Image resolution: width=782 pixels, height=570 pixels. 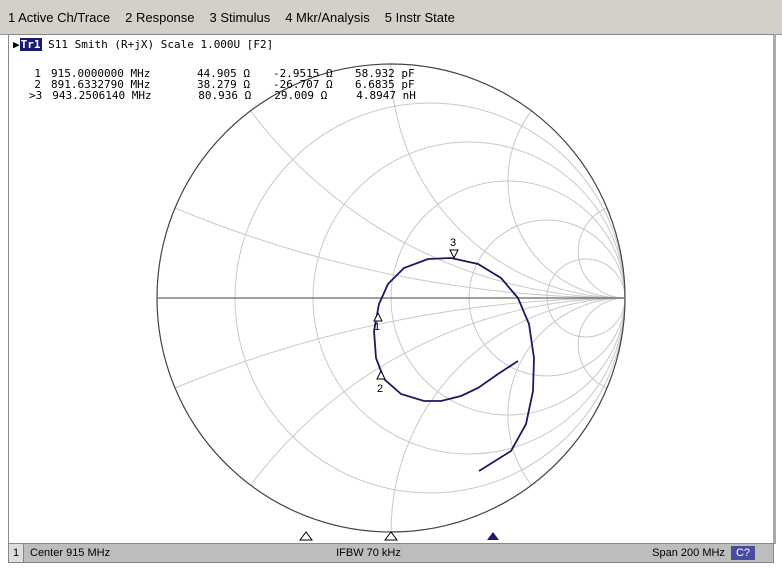 I want to click on trace-header: ▶Tr1 S11 Smith (R+jX) Scale 1.000U [F2], so click(x=143, y=44).